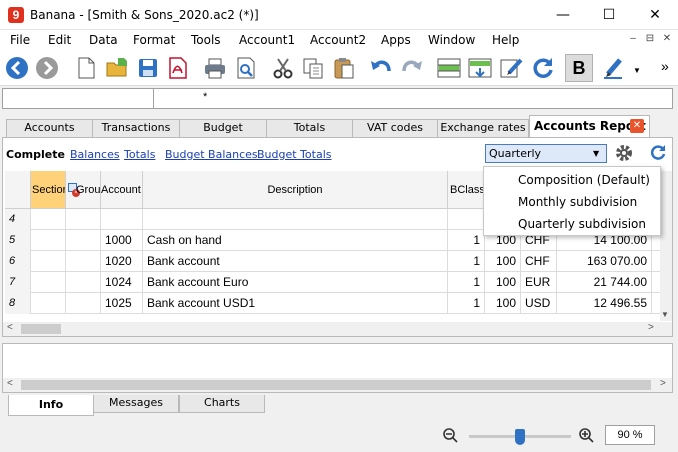 Image resolution: width=678 pixels, height=452 pixels. What do you see at coordinates (539, 261) in the screenshot?
I see `cell-currency: CHF` at bounding box center [539, 261].